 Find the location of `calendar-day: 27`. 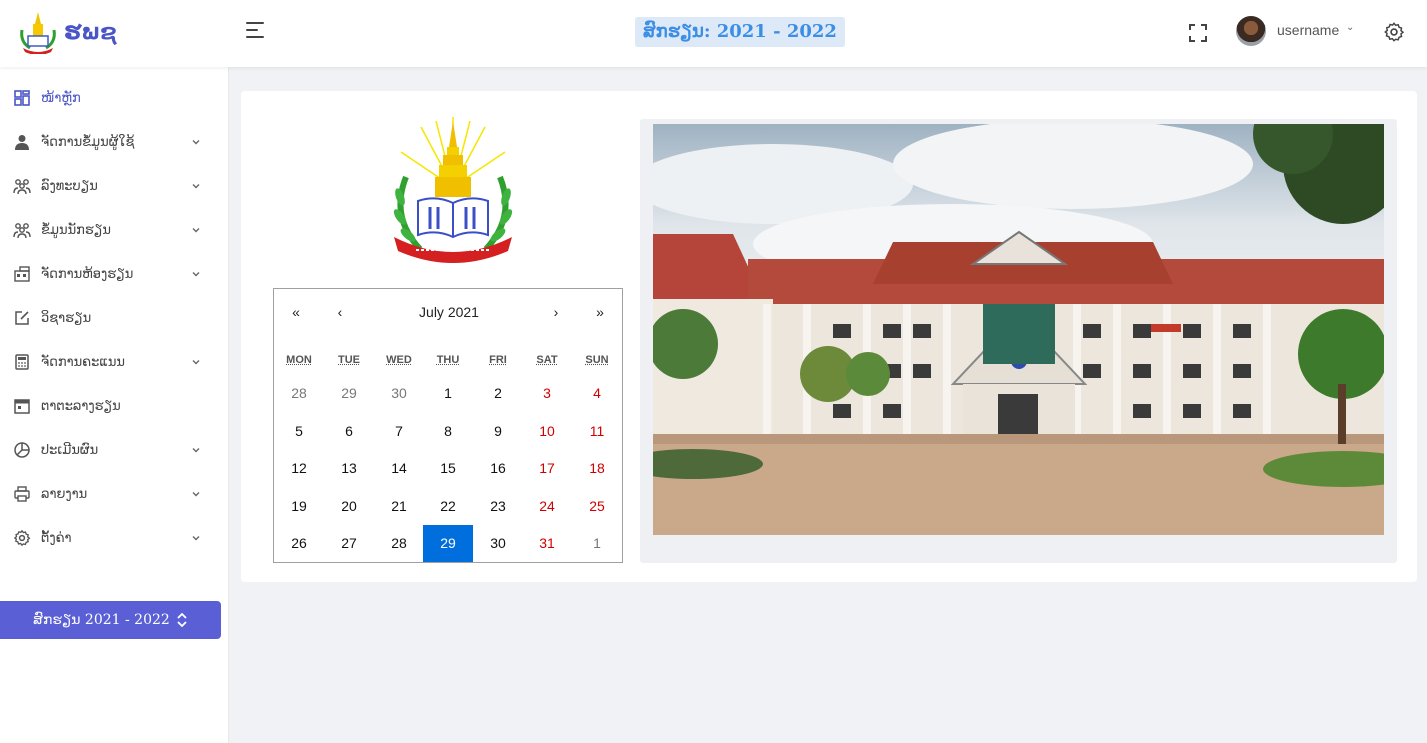

calendar-day: 27 is located at coordinates (349, 543).